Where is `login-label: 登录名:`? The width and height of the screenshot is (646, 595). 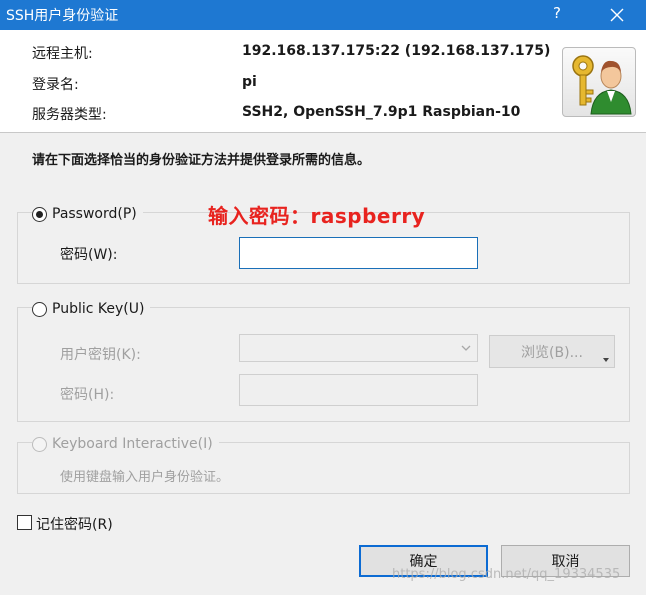
login-label: 登录名: is located at coordinates (55, 85).